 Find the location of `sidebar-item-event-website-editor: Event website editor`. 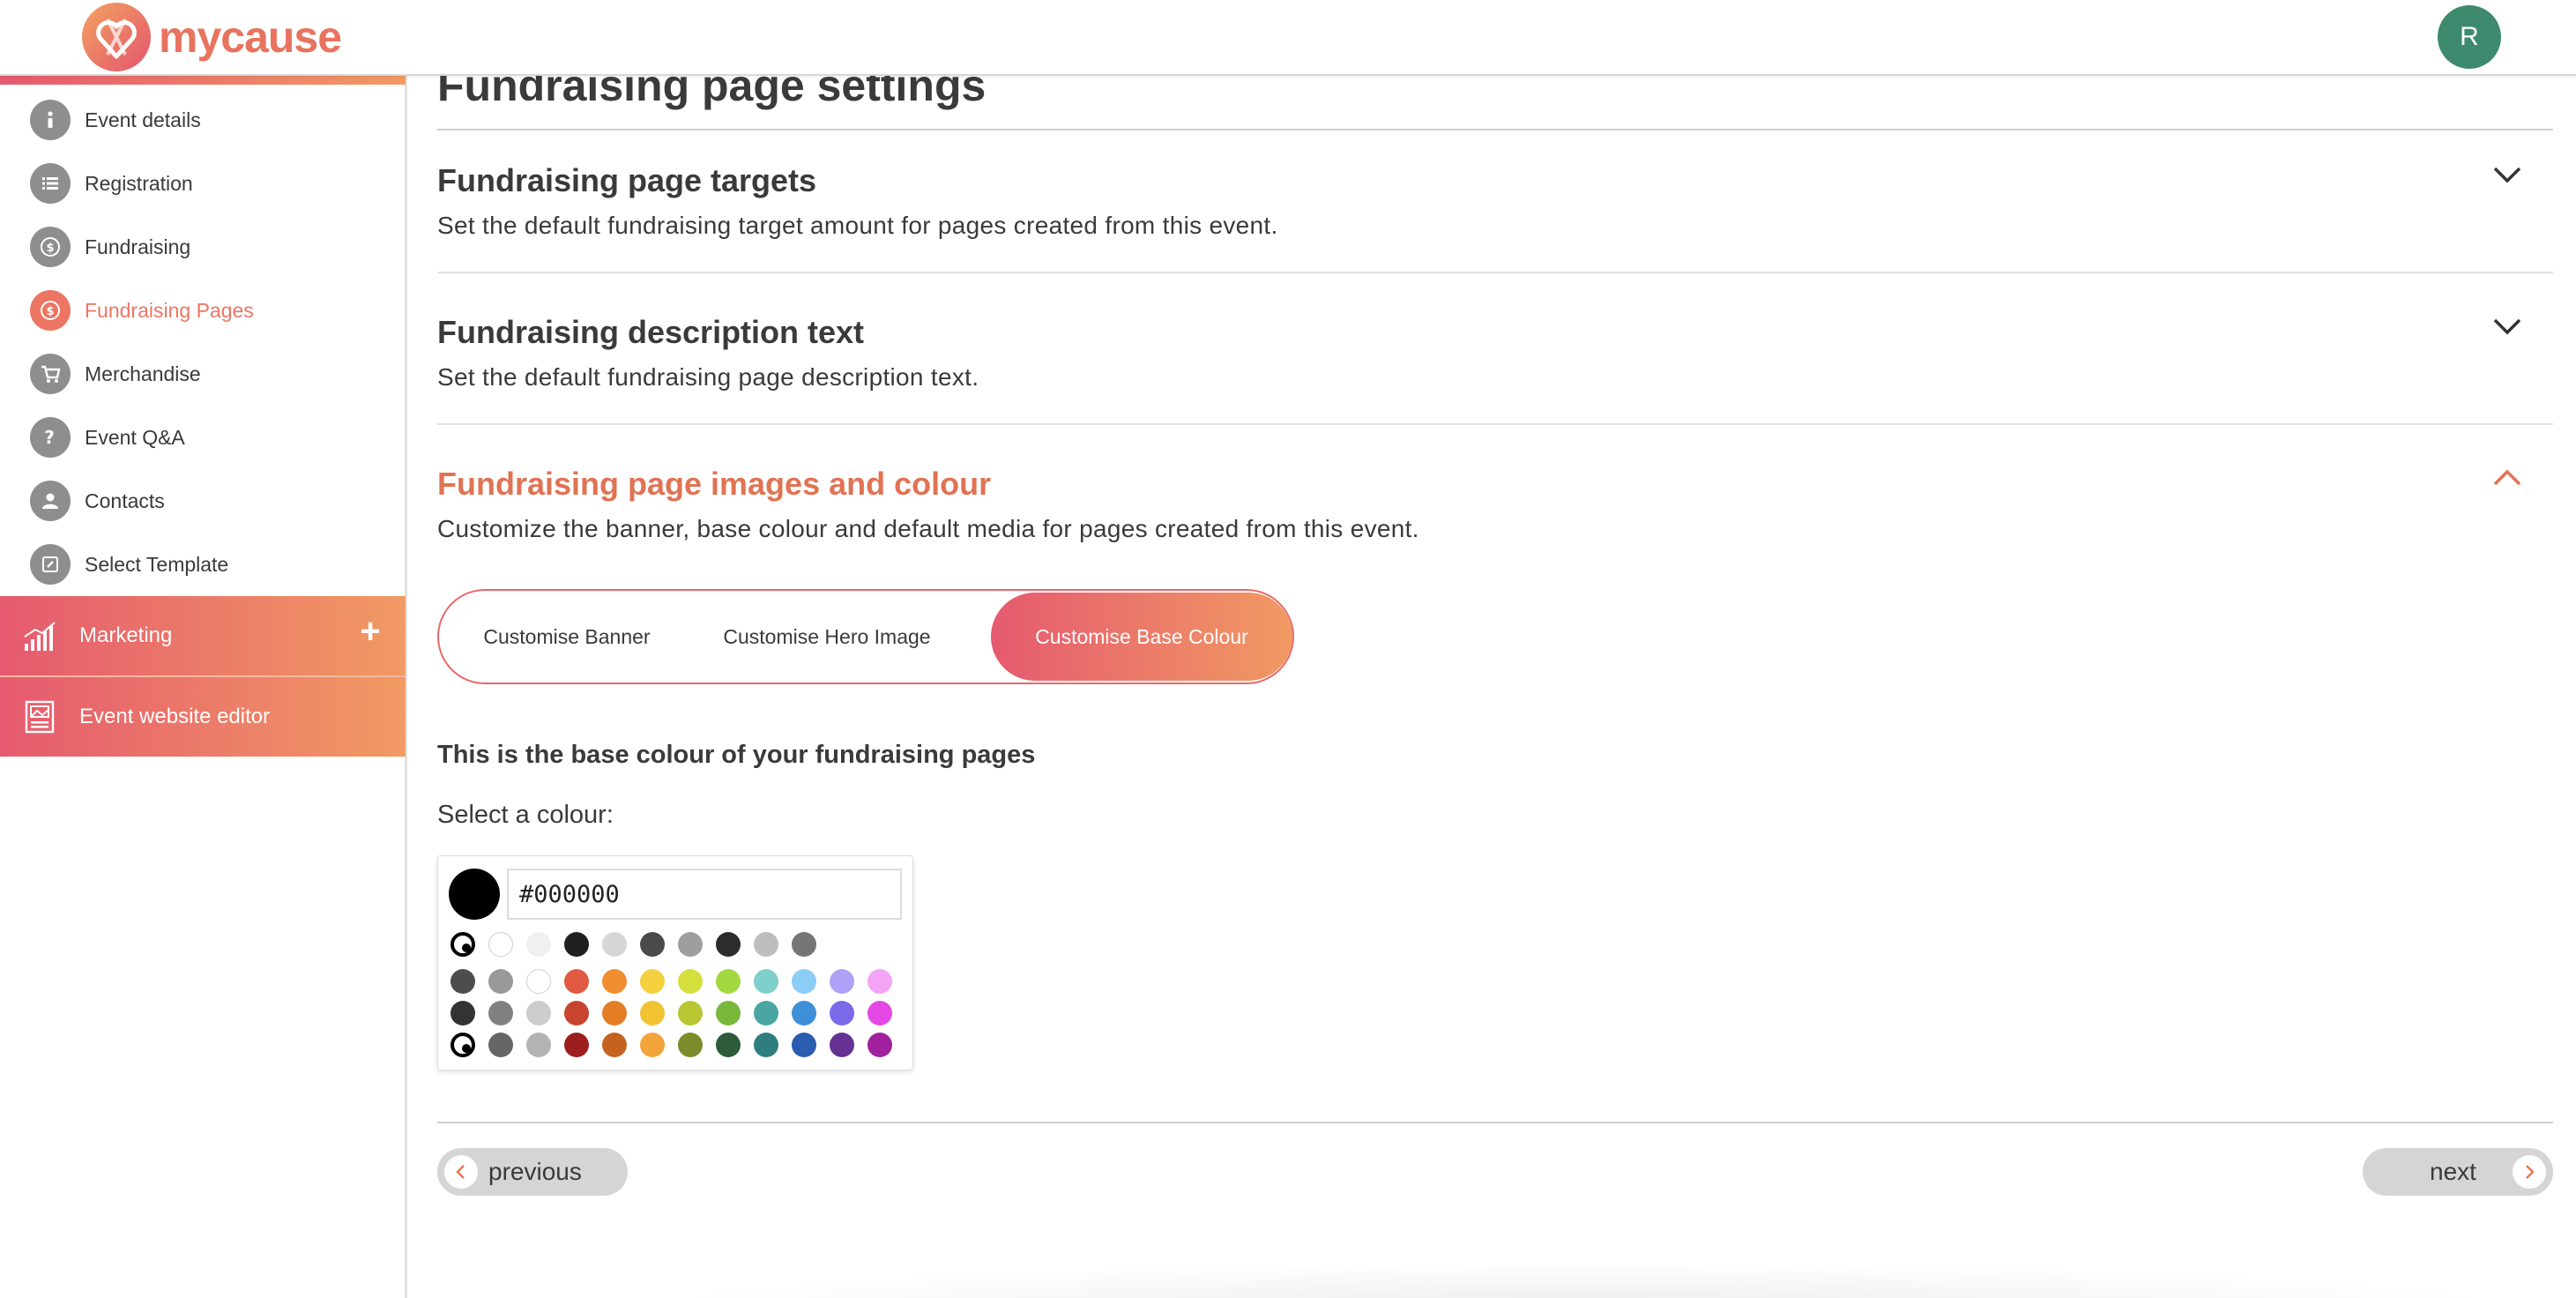

sidebar-item-event-website-editor: Event website editor is located at coordinates (203, 717).